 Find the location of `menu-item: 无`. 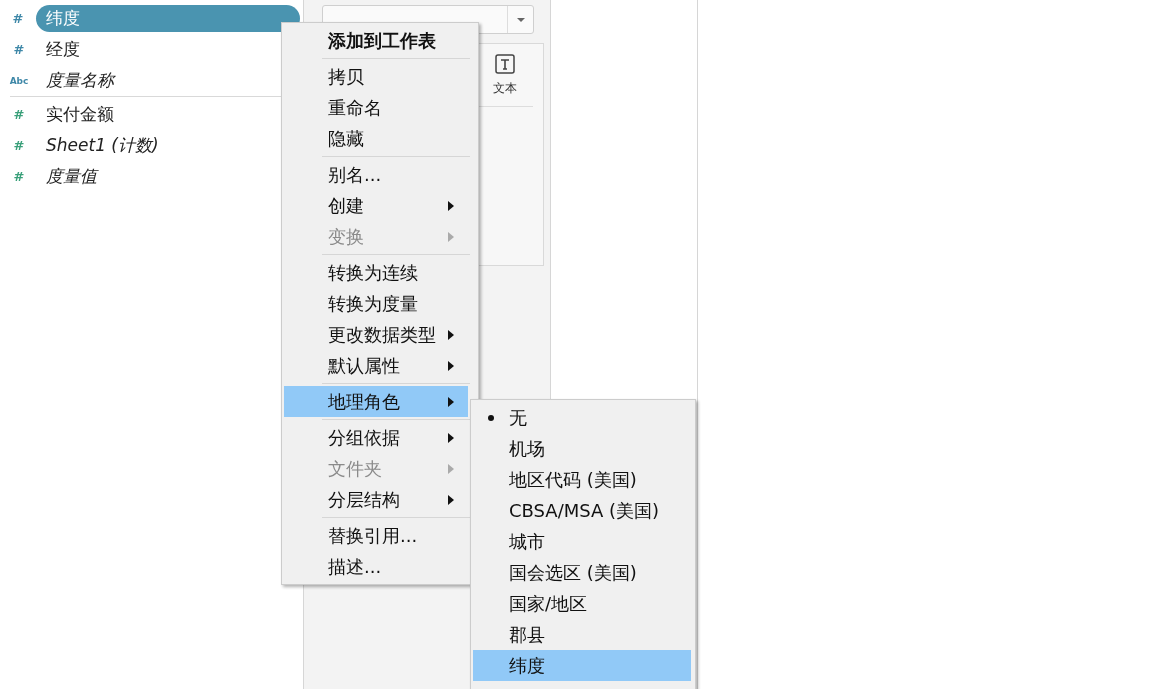

menu-item: 无 is located at coordinates (582, 417).